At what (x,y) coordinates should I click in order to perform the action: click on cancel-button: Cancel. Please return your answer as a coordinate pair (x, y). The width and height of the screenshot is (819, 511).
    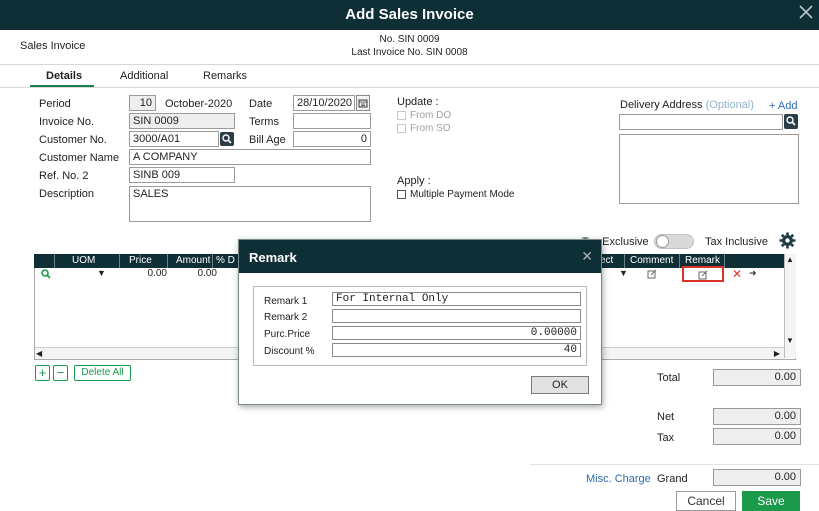
    Looking at the image, I should click on (706, 501).